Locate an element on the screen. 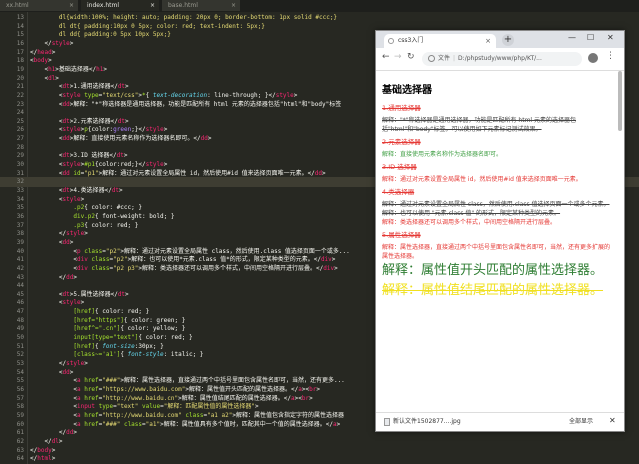  download-file-name: 新认文件1502877....jpg is located at coordinates (427, 421).